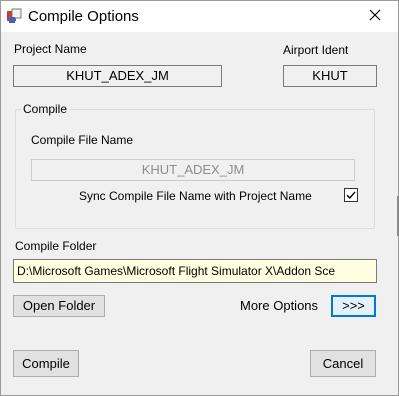 This screenshot has height=396, width=399. Describe the element at coordinates (316, 50) in the screenshot. I see `airport-ident-label: Airport Ident` at that location.